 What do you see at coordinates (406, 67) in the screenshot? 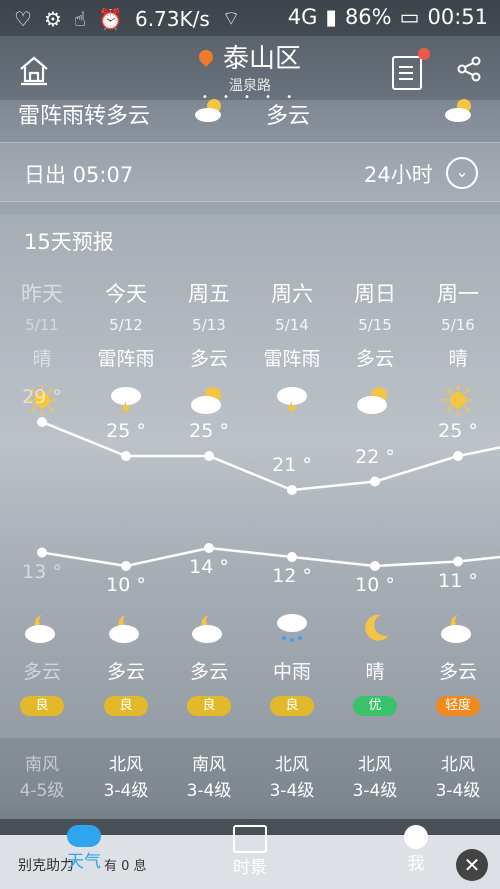
I see `news-icon` at bounding box center [406, 67].